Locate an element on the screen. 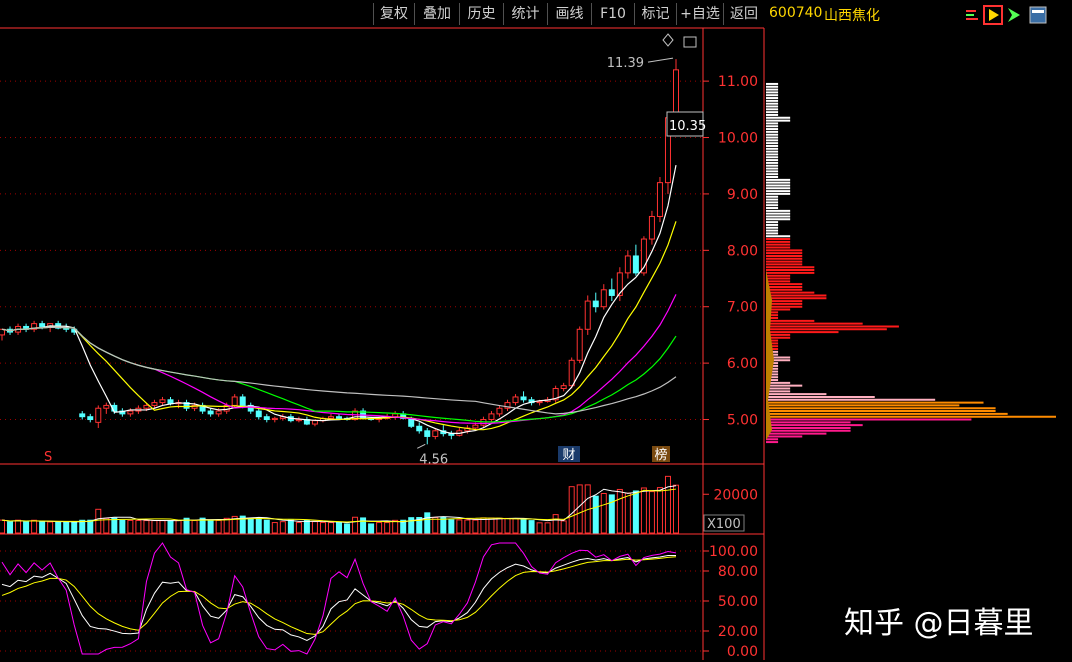  kdj-tick-label: 50.00 is located at coordinates (738, 602).